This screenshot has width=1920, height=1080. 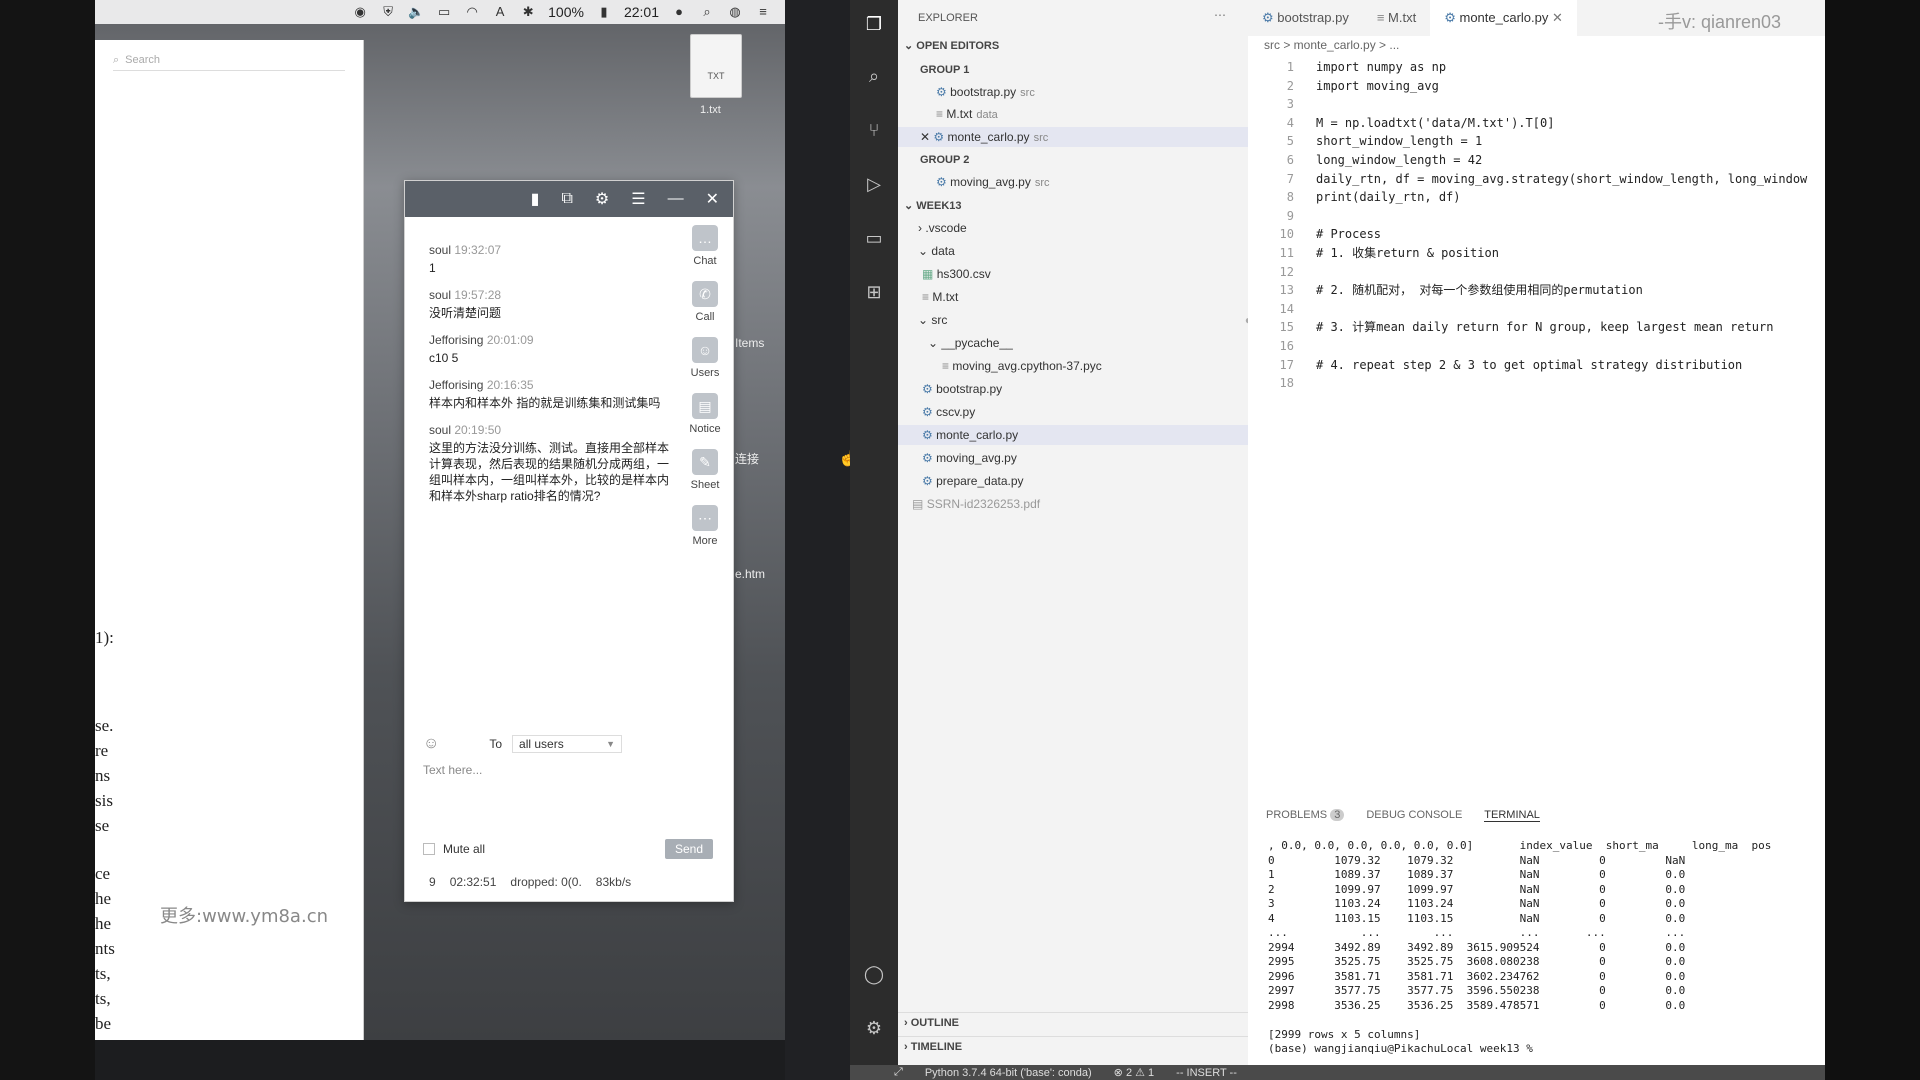 I want to click on tab-bootstrap: ⚙ bootstrap.py, so click(x=1305, y=18).